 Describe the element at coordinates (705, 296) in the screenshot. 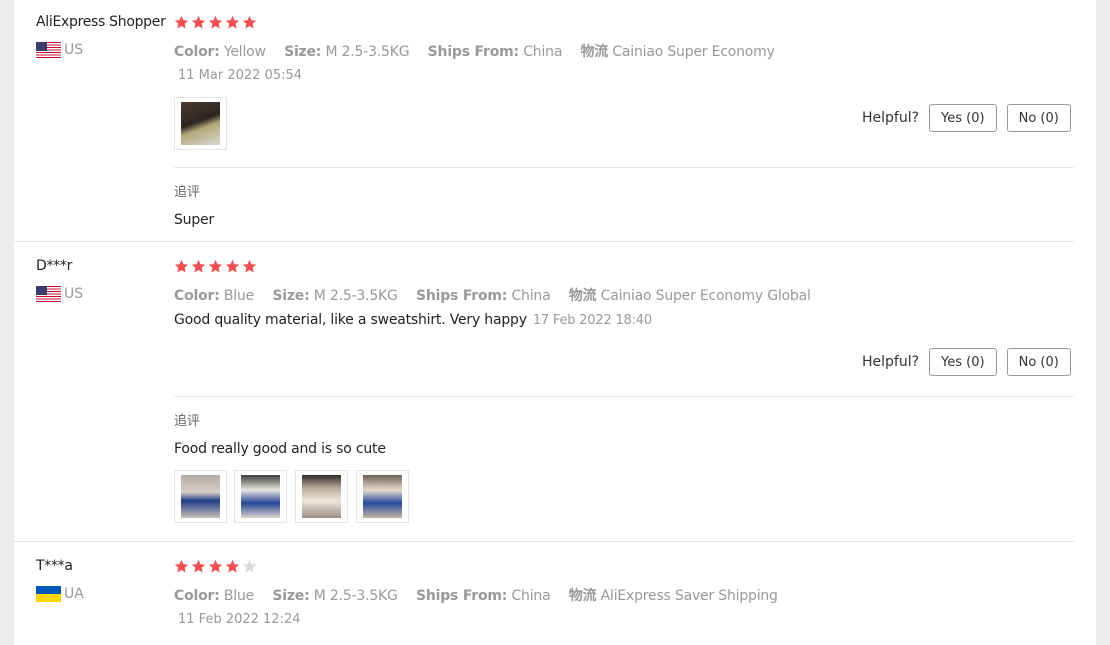

I see `logistics-value: Cainiao Super Economy Global` at that location.